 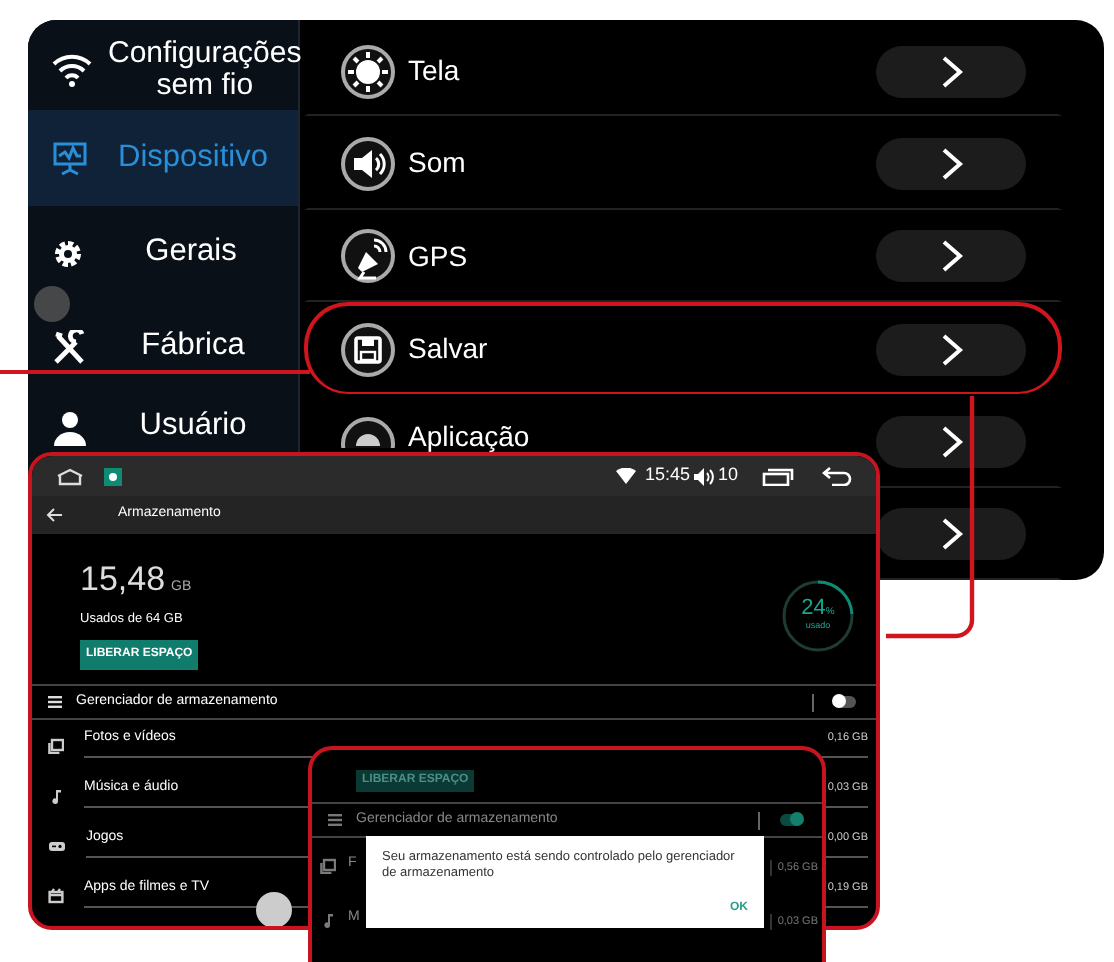 I want to click on settings-icon, so click(x=68, y=253).